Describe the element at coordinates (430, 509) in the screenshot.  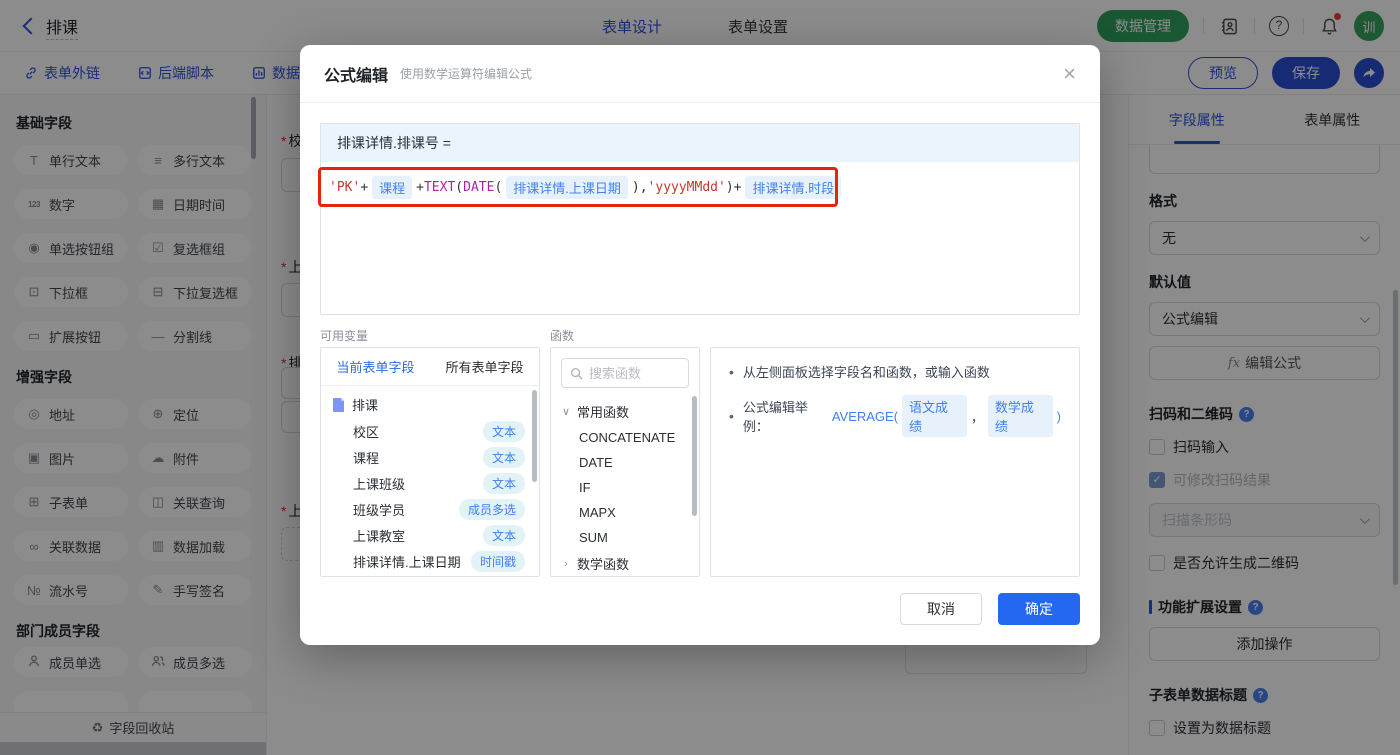
I see `var-field-row: 班级学员 成员多选` at that location.